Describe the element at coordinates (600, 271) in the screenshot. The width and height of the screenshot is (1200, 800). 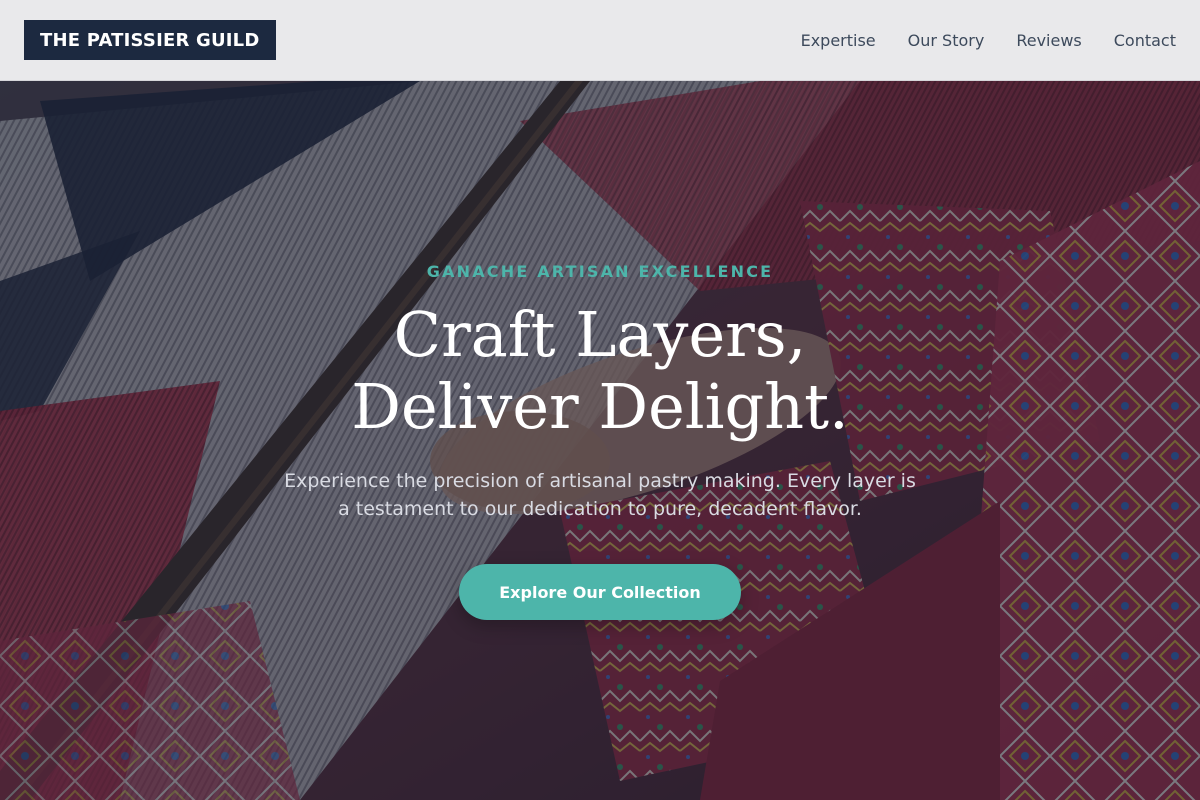
I see `hero-eyebrow: GANACHE ARTISAN EXCELLENCE` at that location.